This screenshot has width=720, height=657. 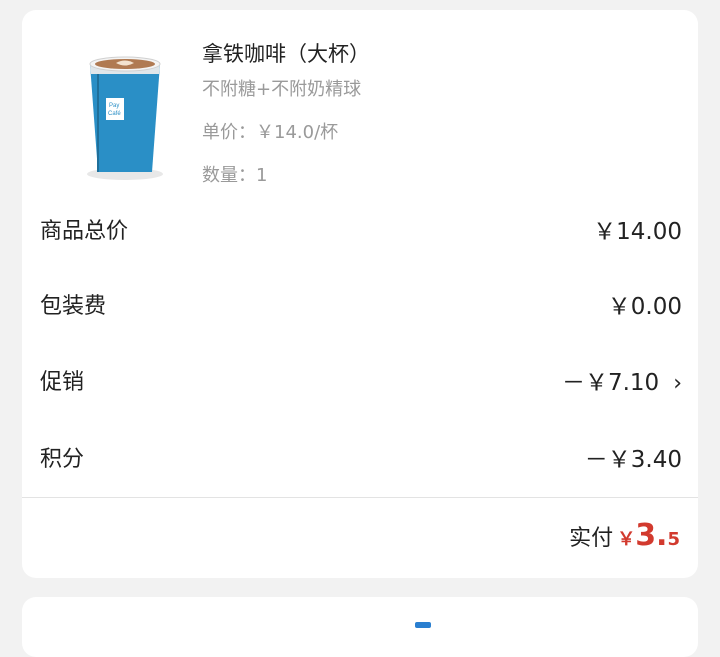 I want to click on next-card, so click(x=360, y=627).